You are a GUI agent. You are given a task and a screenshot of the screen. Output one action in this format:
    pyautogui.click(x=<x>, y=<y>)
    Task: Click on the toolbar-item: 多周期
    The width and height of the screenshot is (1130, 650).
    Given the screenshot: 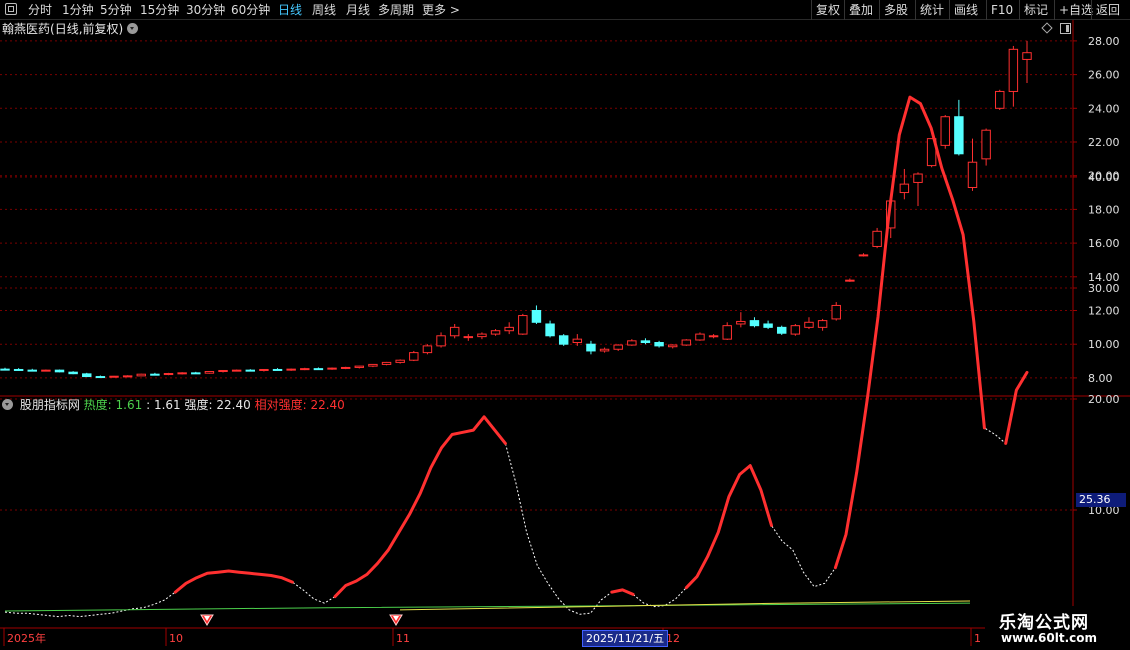 What is the action you would take?
    pyautogui.click(x=396, y=10)
    